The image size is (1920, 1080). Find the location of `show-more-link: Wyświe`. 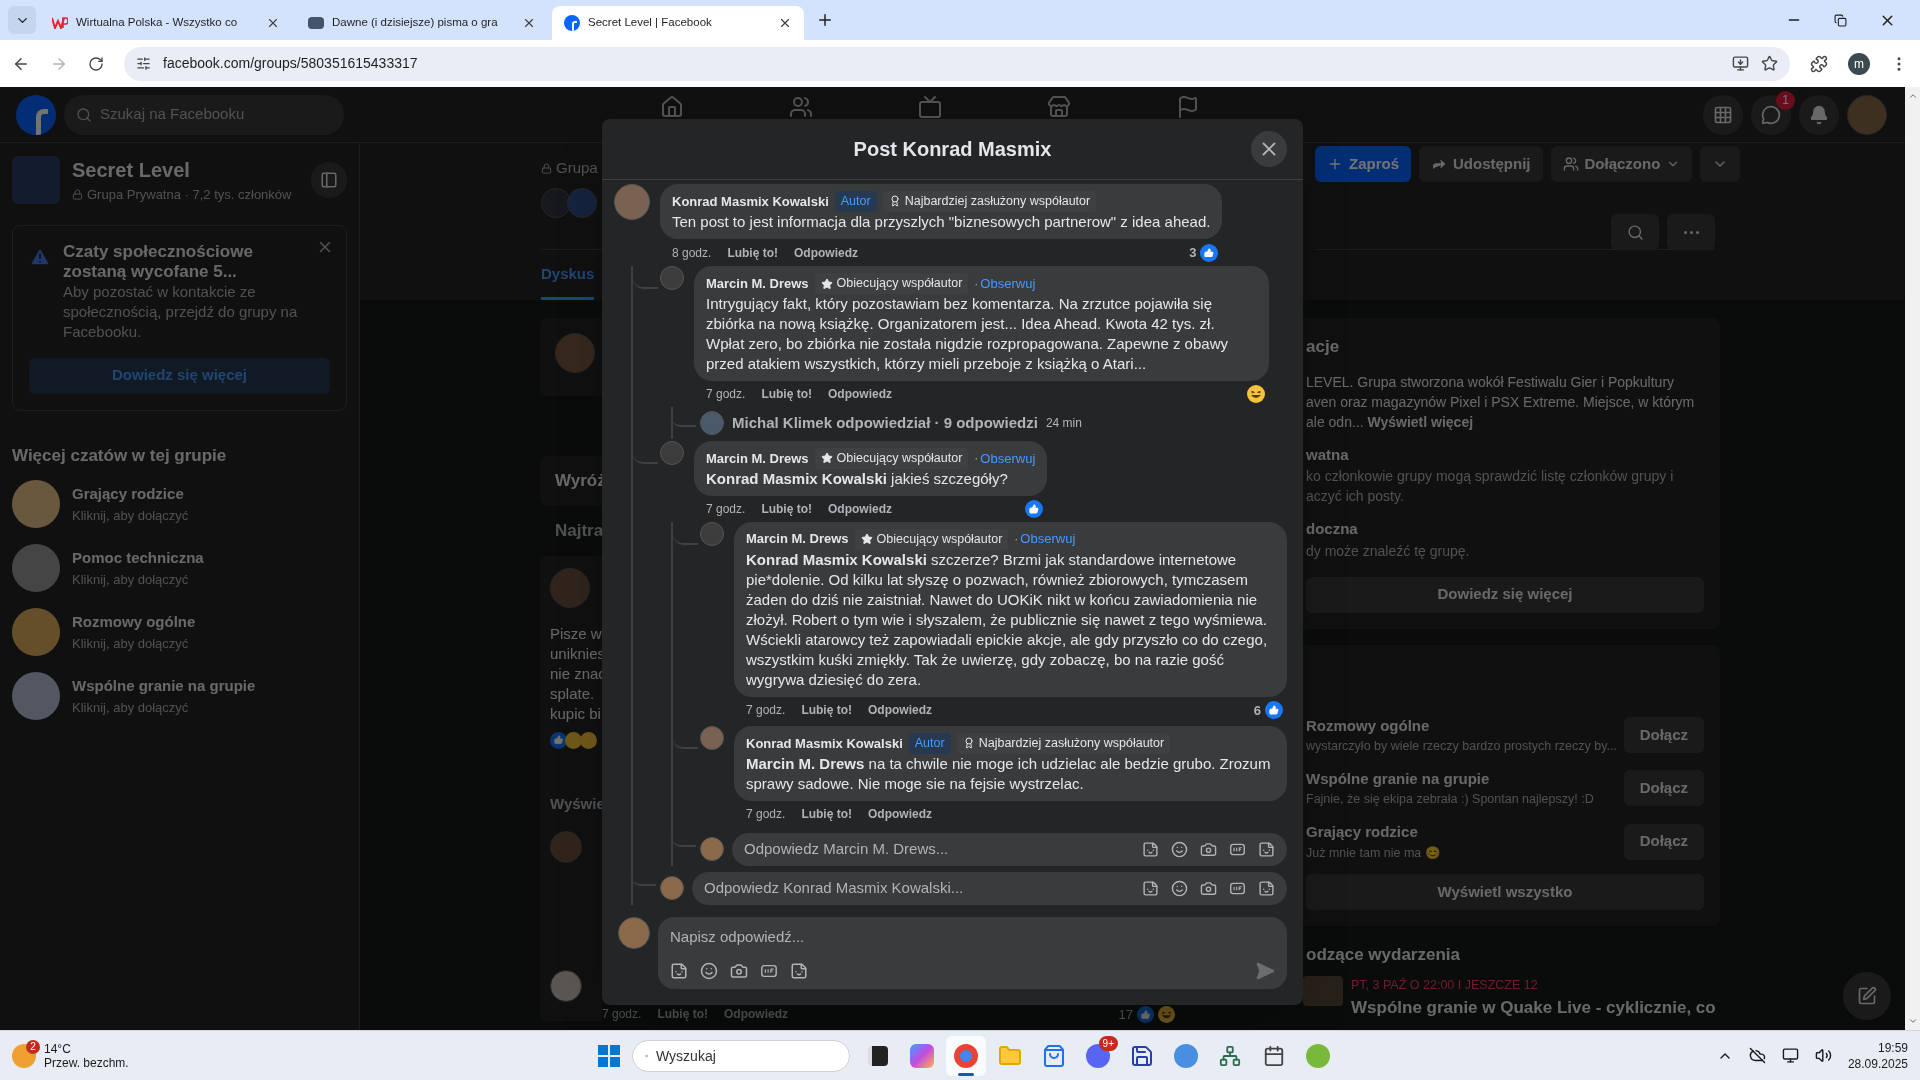

show-more-link: Wyświe is located at coordinates (576, 803).